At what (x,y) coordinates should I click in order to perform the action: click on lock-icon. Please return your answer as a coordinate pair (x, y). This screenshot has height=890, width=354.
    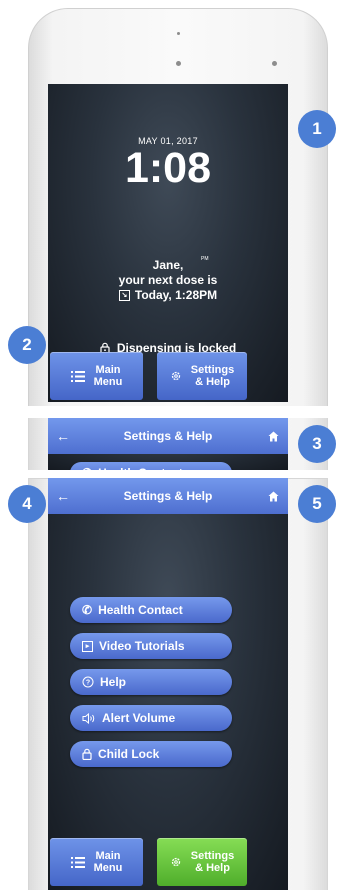
    Looking at the image, I should click on (87, 754).